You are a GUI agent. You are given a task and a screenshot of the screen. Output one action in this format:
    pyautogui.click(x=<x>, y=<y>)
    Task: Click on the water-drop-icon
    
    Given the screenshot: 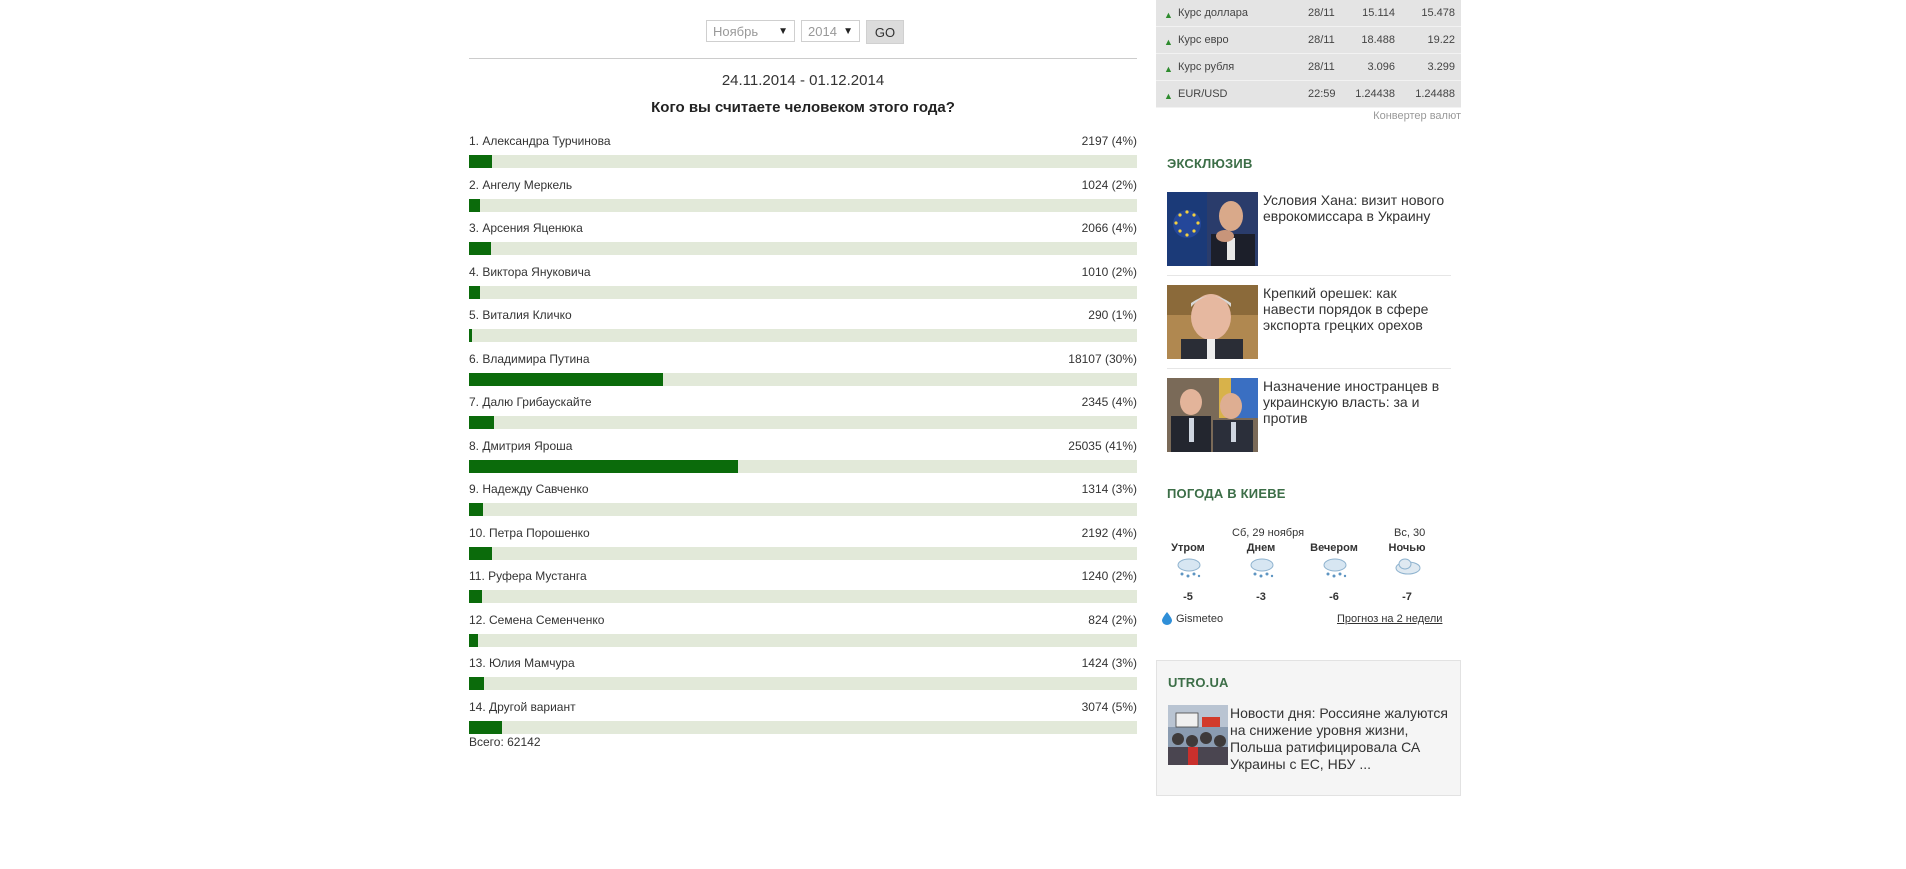 What is the action you would take?
    pyautogui.click(x=1167, y=618)
    